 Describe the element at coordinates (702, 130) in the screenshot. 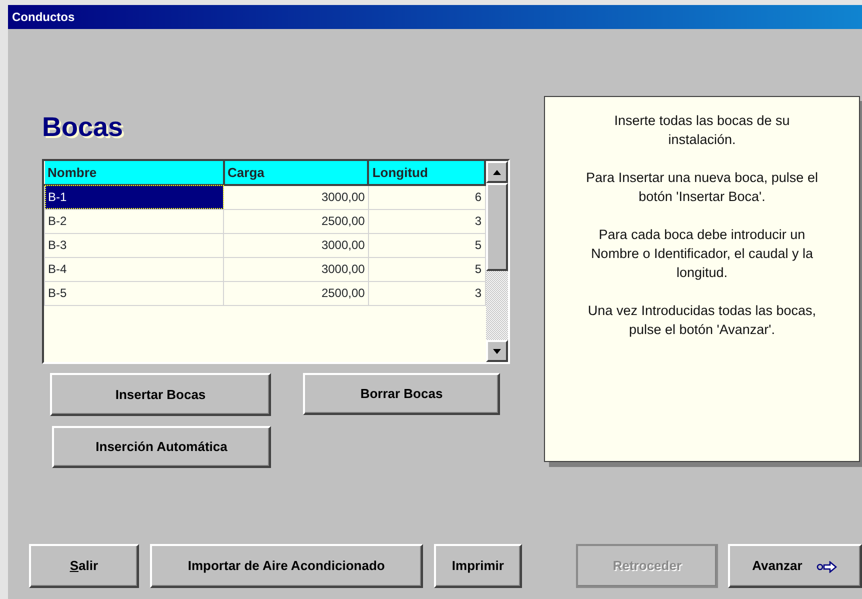

I see `help-paragraph: Inserte todas las bocas de su instalación.` at that location.